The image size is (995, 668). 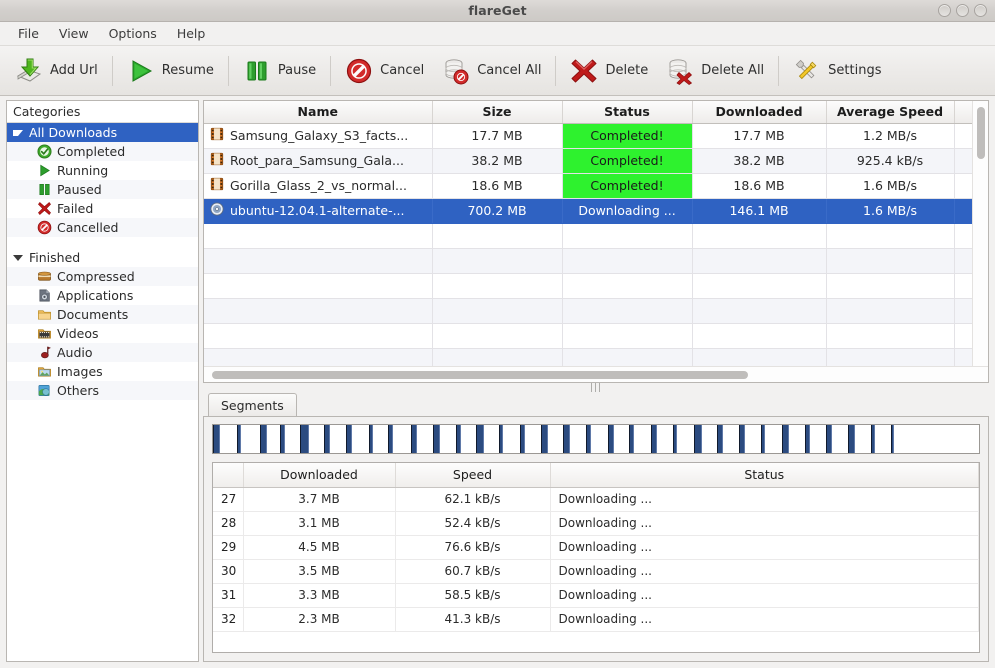 I want to click on pause-button: Pause, so click(x=279, y=71).